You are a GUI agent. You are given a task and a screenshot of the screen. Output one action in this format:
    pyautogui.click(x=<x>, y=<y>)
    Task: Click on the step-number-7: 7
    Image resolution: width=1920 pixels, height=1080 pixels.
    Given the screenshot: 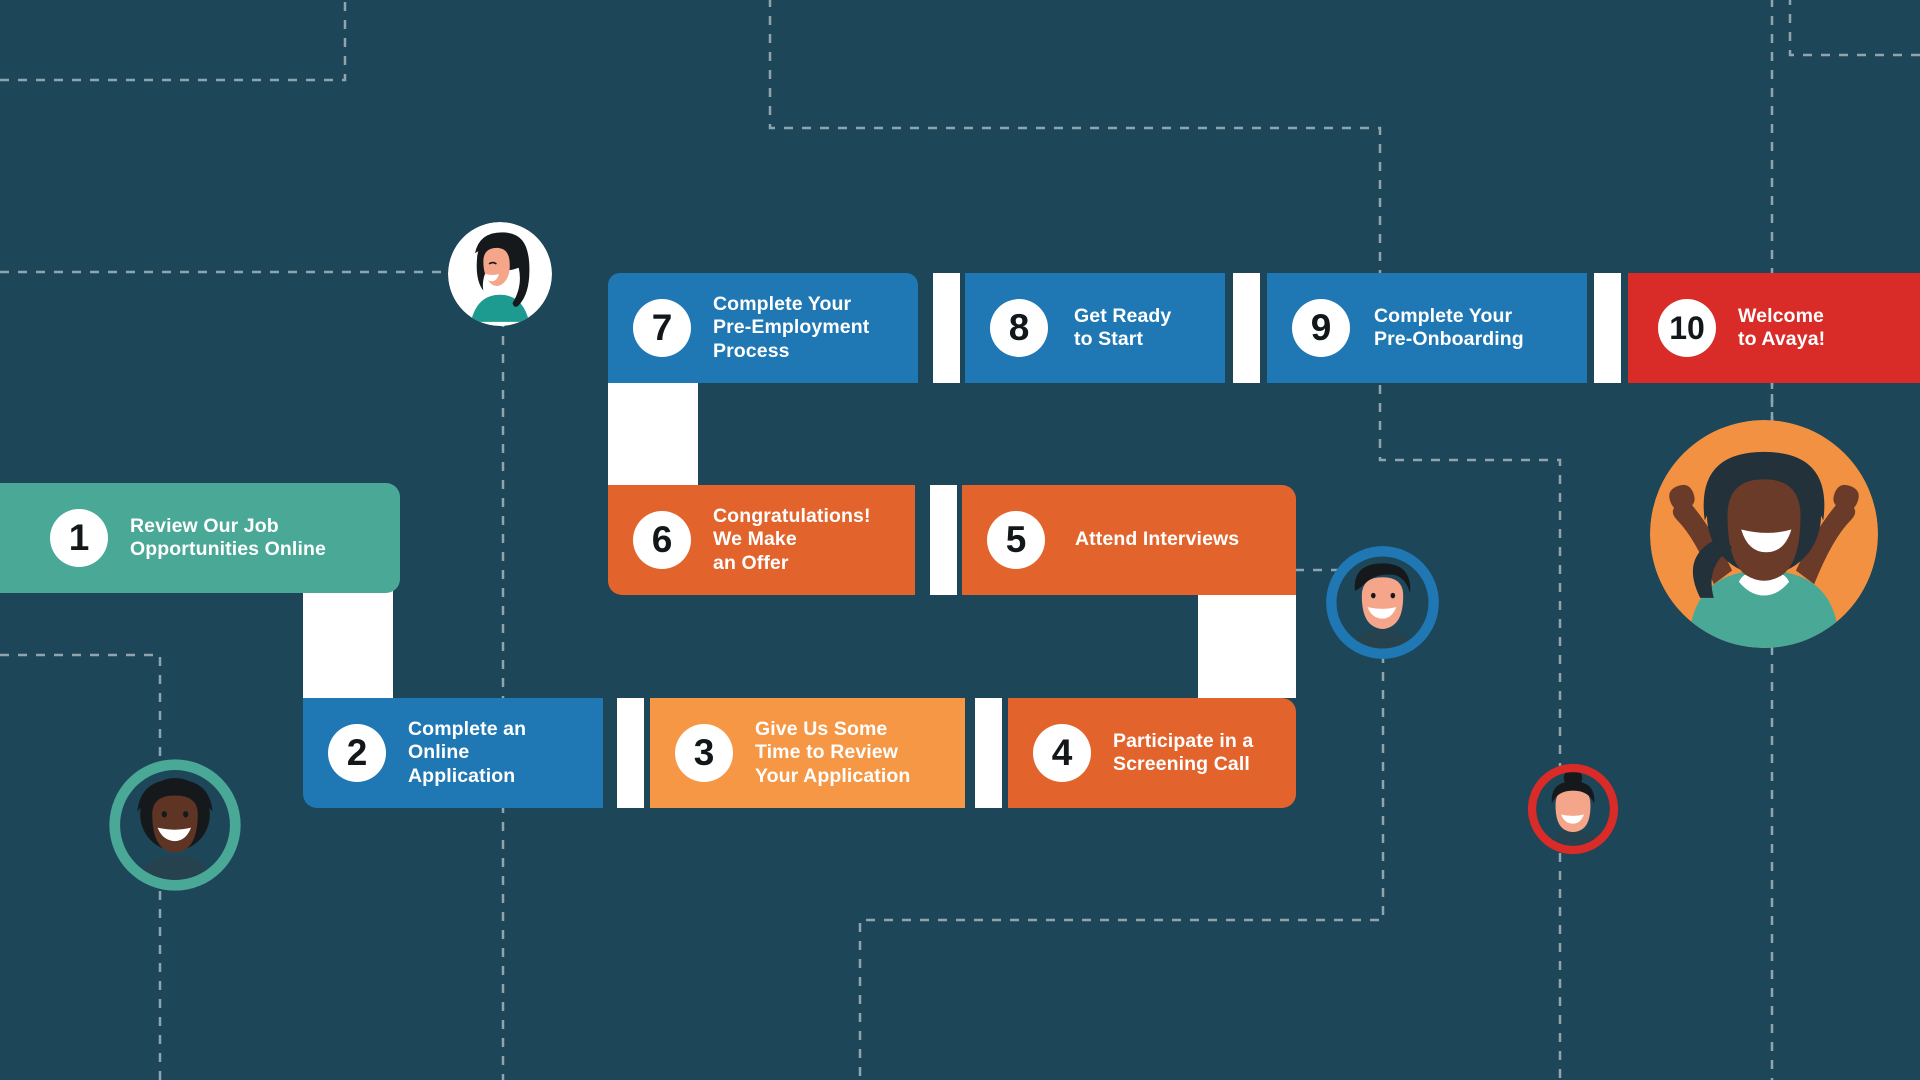 What is the action you would take?
    pyautogui.click(x=662, y=327)
    